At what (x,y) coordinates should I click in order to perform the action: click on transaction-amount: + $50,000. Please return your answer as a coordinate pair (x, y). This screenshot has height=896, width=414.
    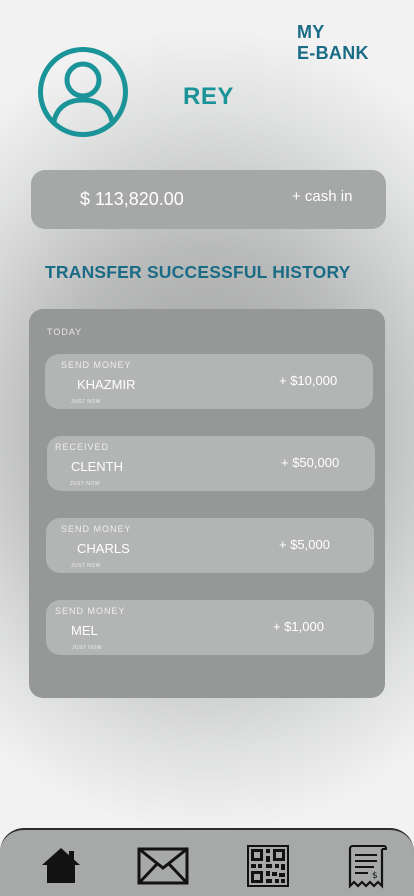
    Looking at the image, I should click on (310, 462).